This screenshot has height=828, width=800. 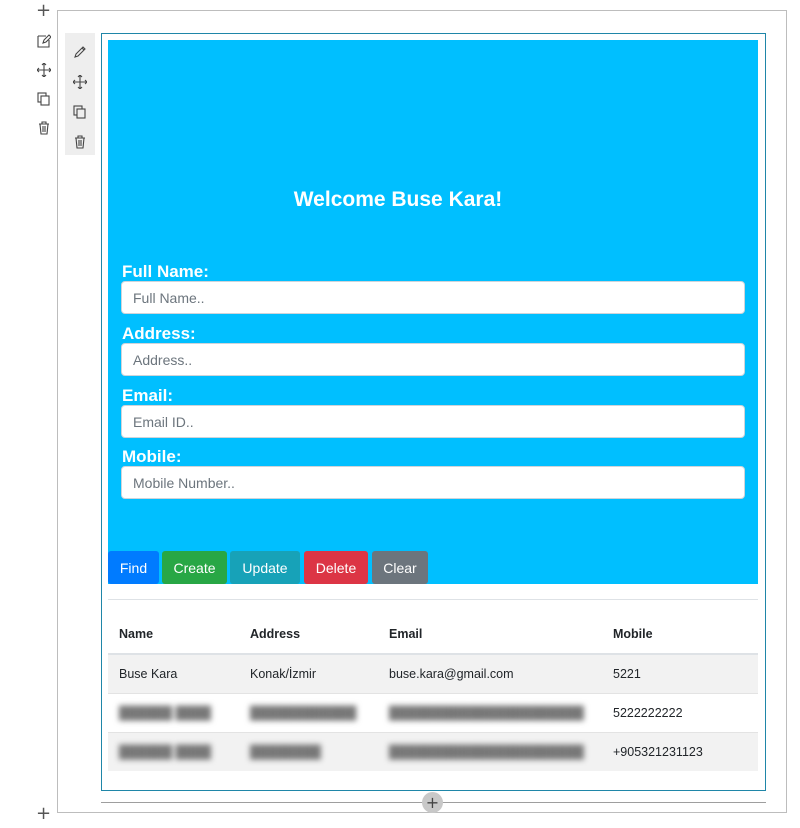 I want to click on cell-name: Buse Kara, so click(x=173, y=673).